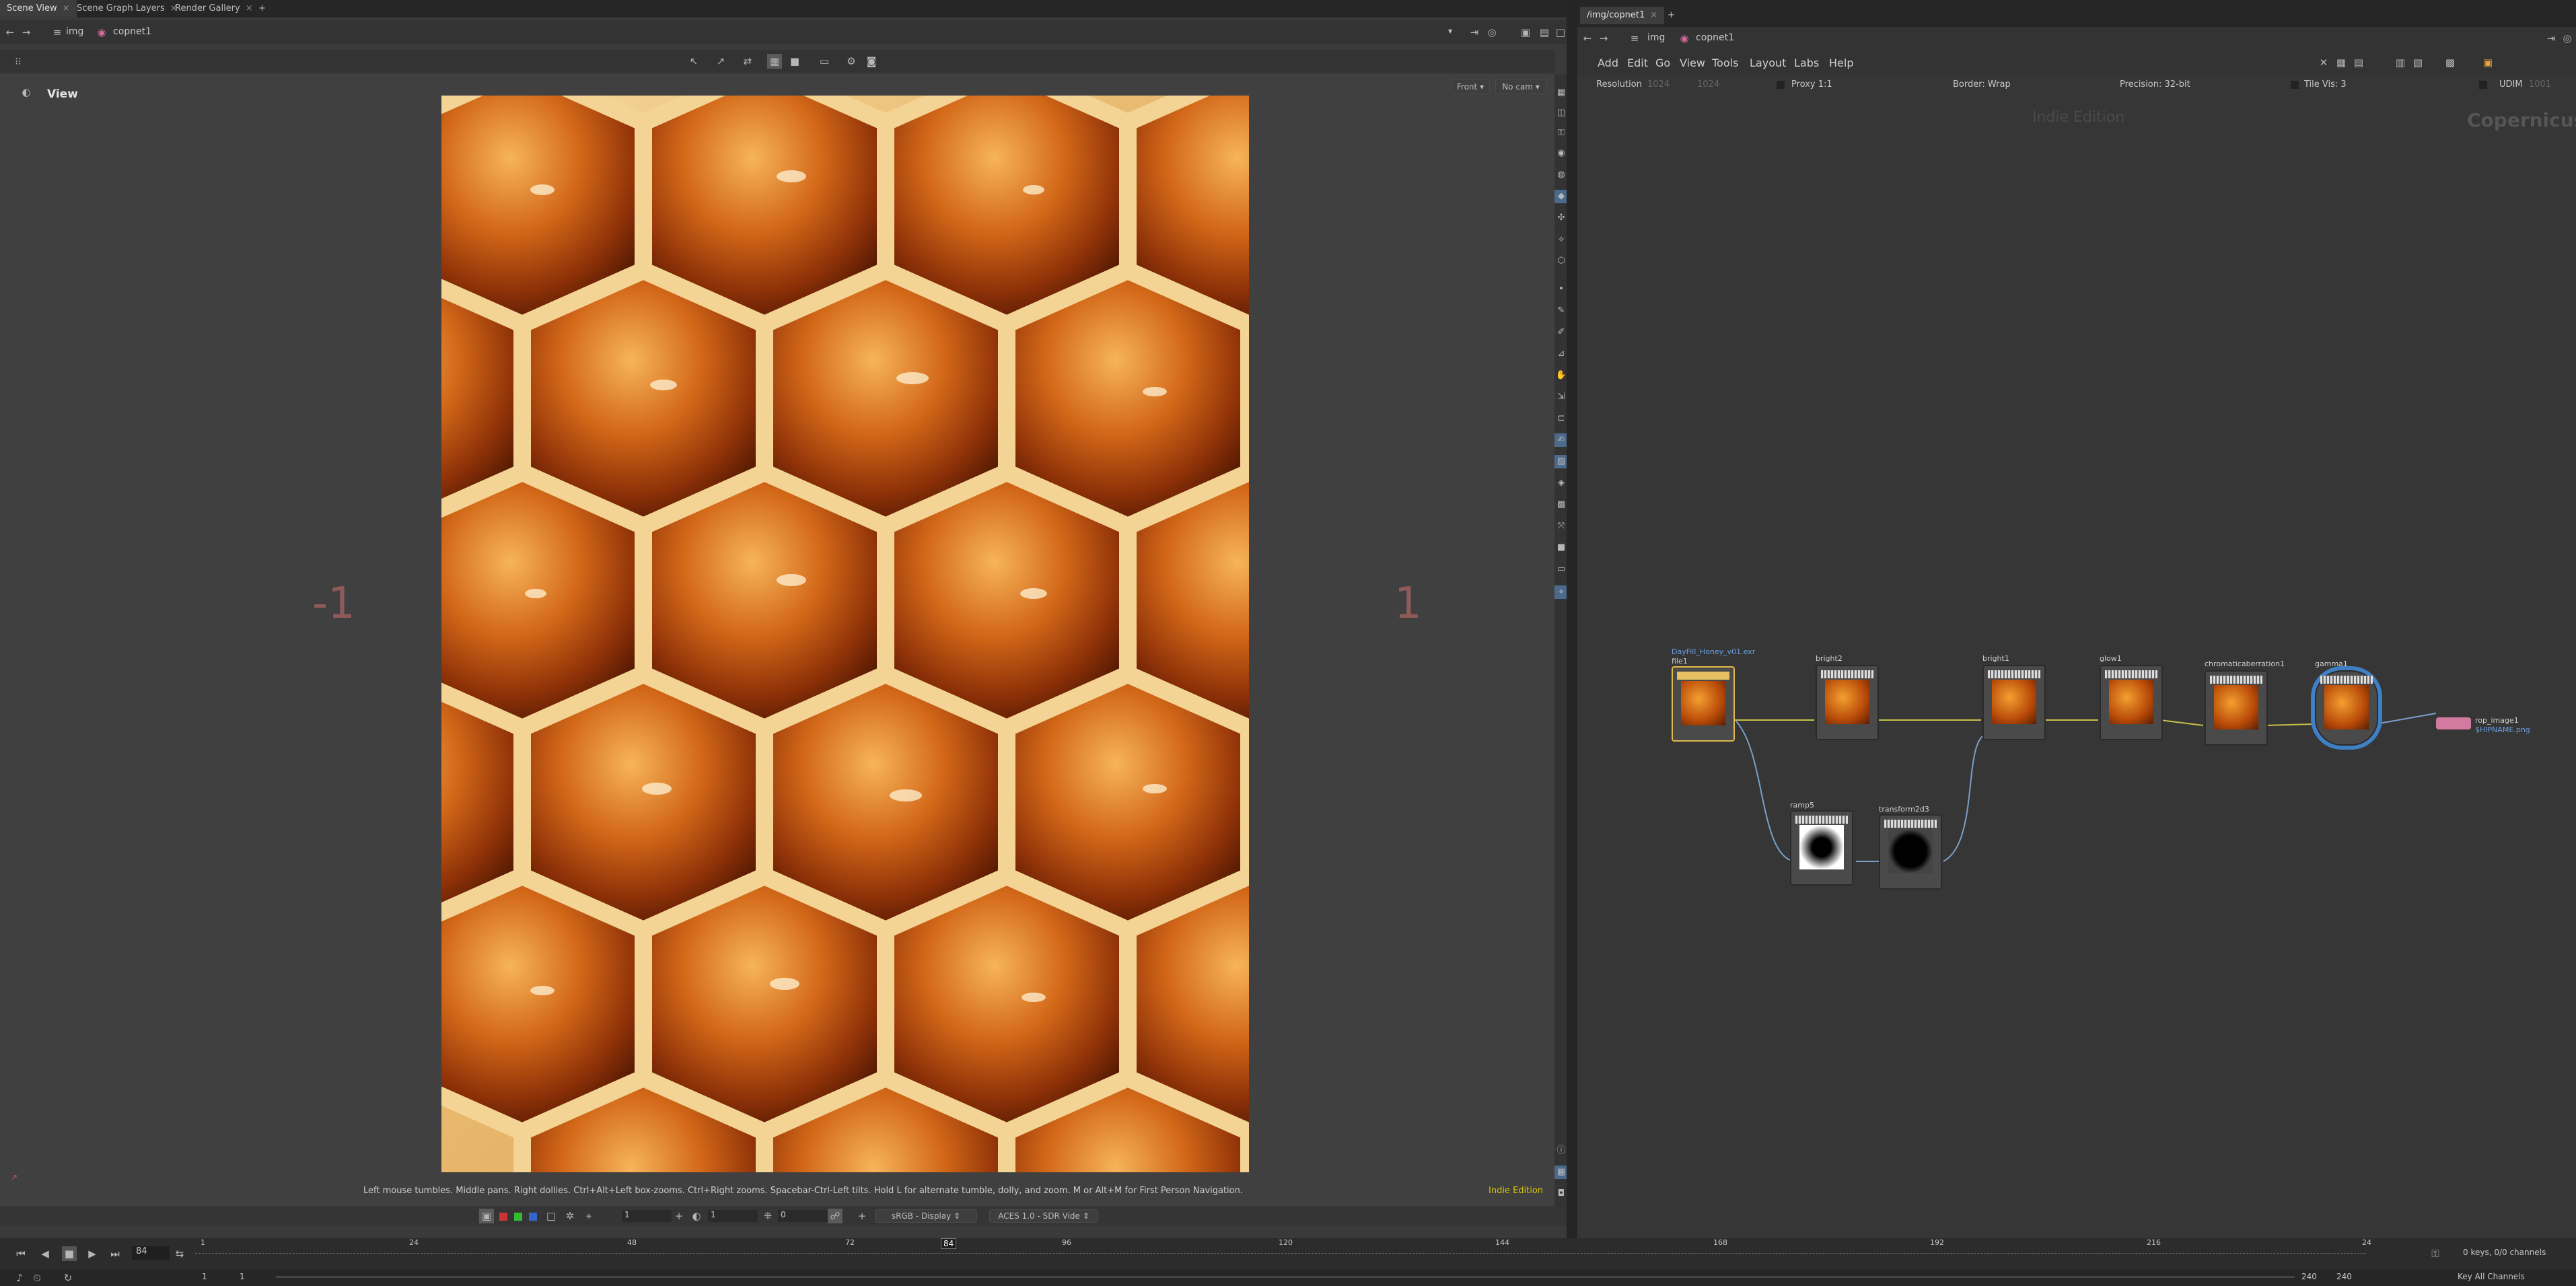  What do you see at coordinates (1847, 702) in the screenshot?
I see `node-bright2` at bounding box center [1847, 702].